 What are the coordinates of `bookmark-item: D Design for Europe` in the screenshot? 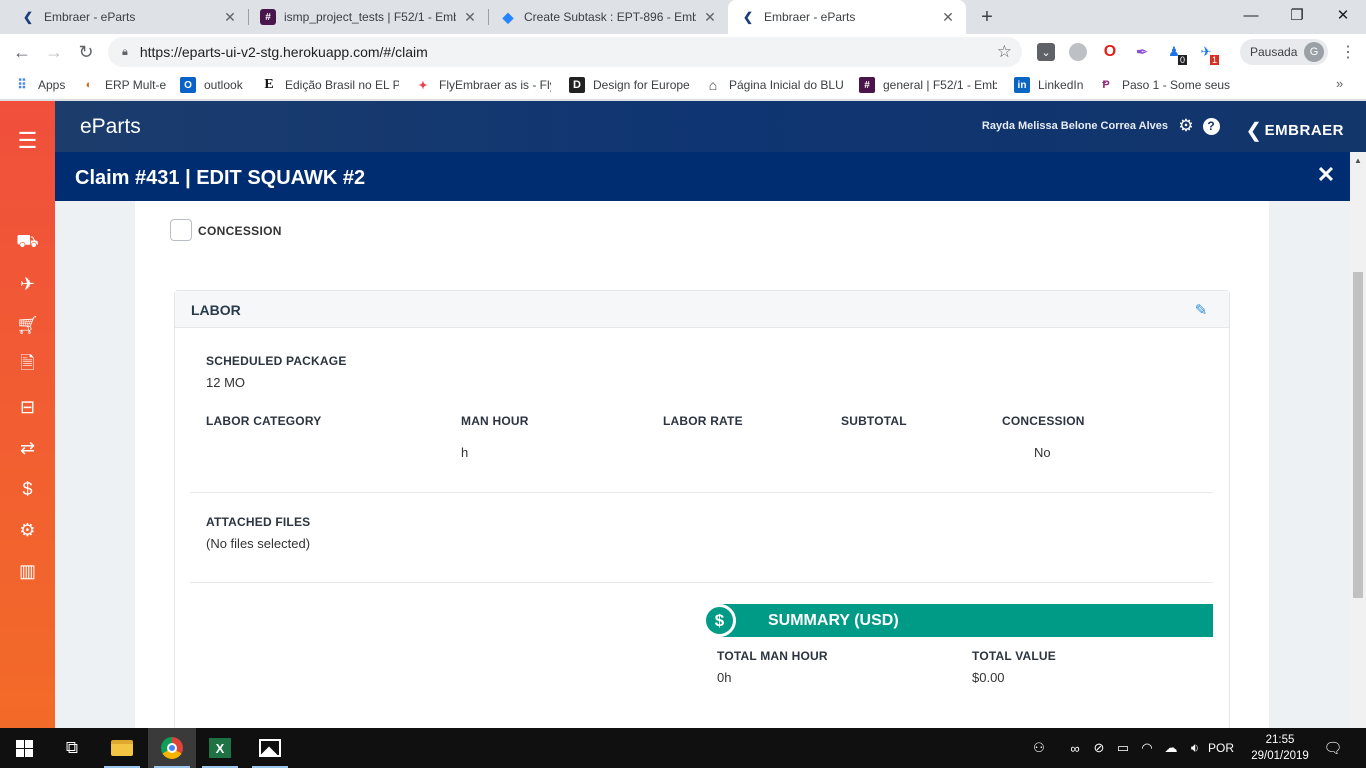 It's located at (631, 85).